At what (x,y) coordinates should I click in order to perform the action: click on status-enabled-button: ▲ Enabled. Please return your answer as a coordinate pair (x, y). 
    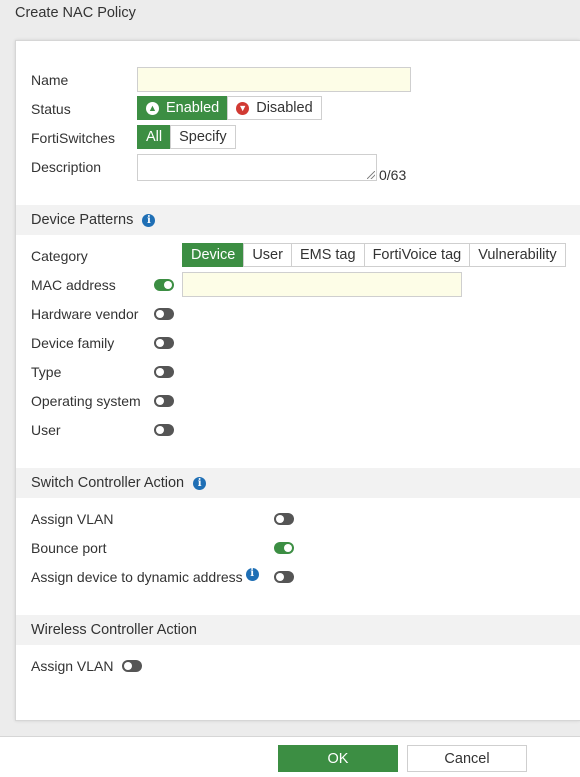
    Looking at the image, I should click on (183, 108).